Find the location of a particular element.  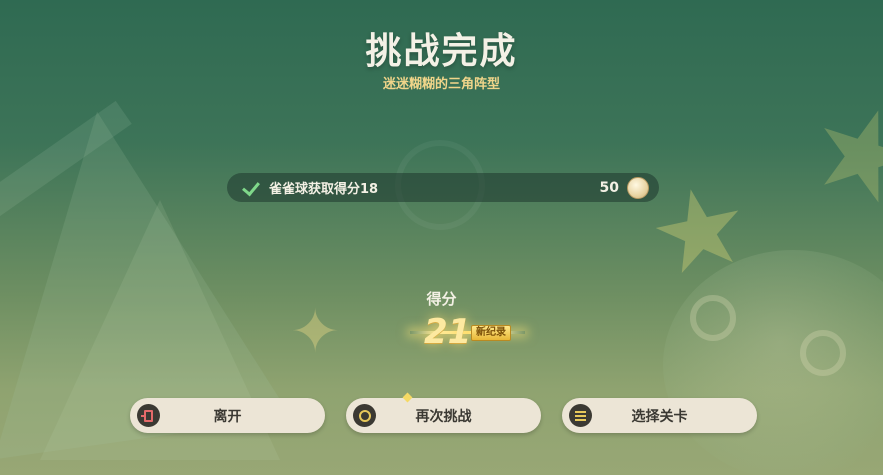

page-title: 挑战完成 is located at coordinates (441, 51).